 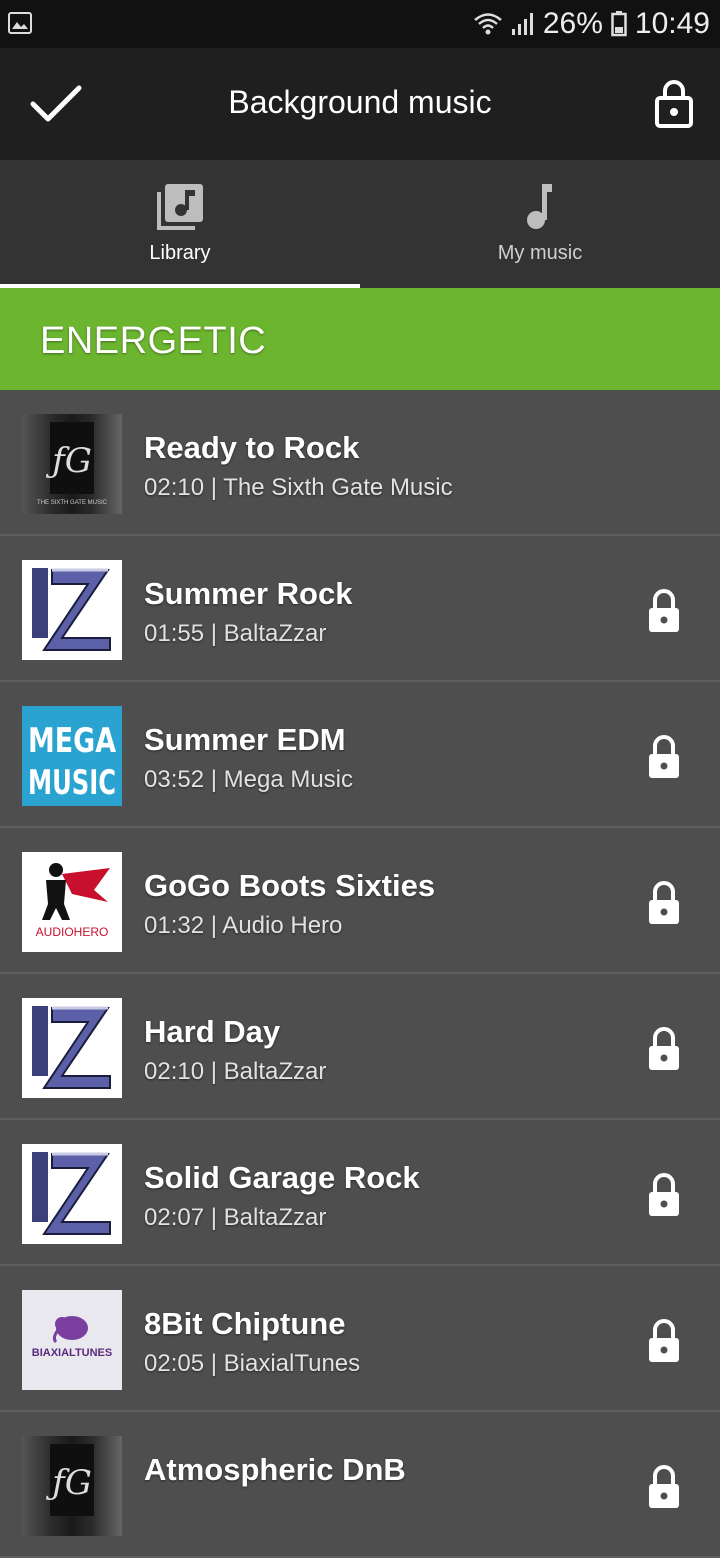 I want to click on track-meta: 03:52 | Mega Music, so click(x=249, y=779).